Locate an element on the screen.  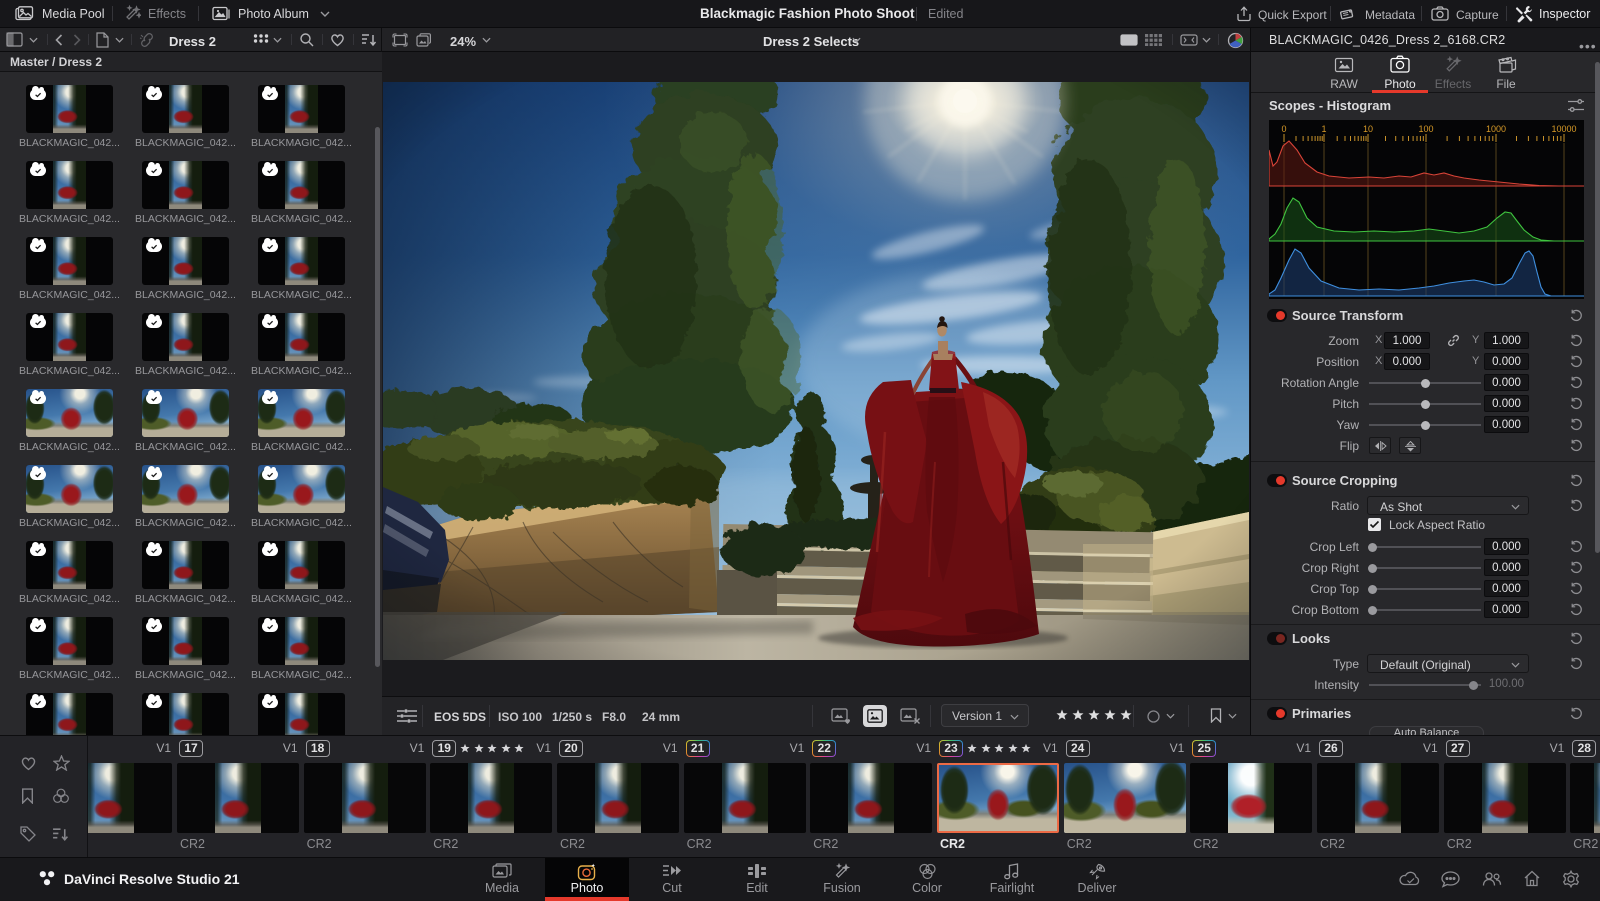
svg-text: 100 is located at coordinates (1425, 129).